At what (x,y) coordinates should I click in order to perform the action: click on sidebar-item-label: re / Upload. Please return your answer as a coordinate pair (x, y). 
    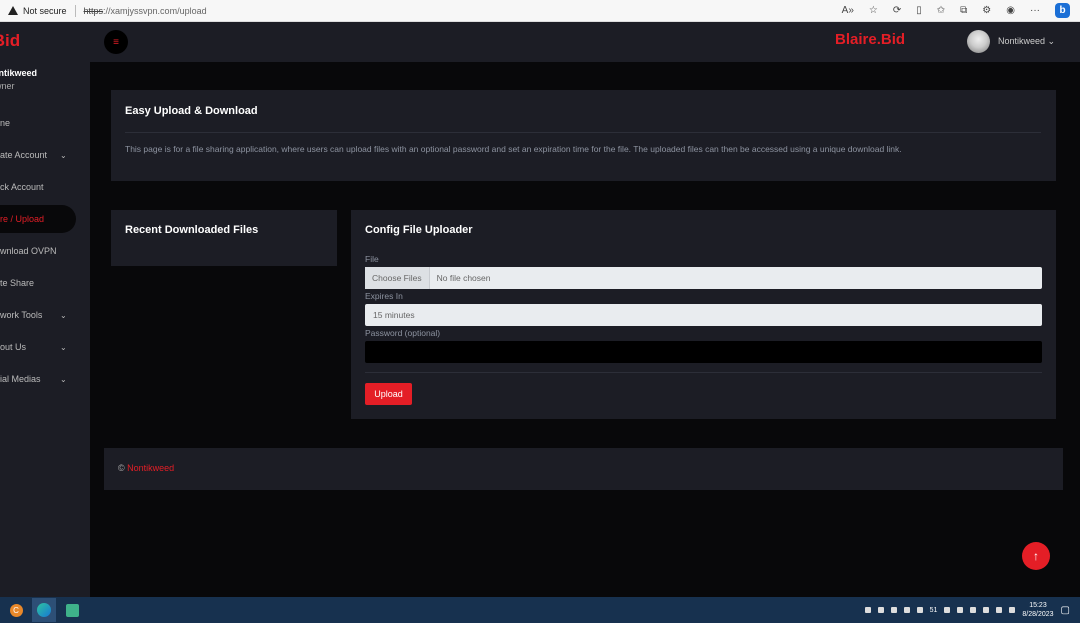
    Looking at the image, I should click on (22, 219).